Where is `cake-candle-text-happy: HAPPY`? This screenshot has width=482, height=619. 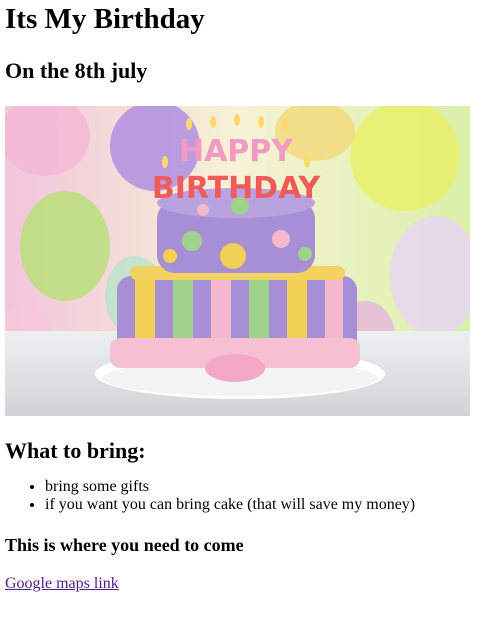
cake-candle-text-happy: HAPPY is located at coordinates (236, 151).